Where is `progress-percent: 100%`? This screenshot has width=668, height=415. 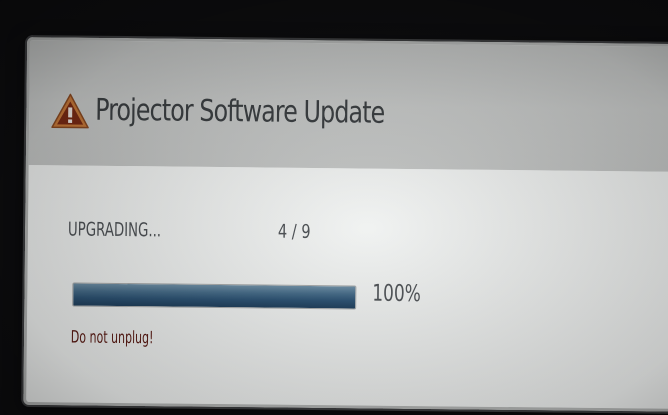 progress-percent: 100% is located at coordinates (396, 294).